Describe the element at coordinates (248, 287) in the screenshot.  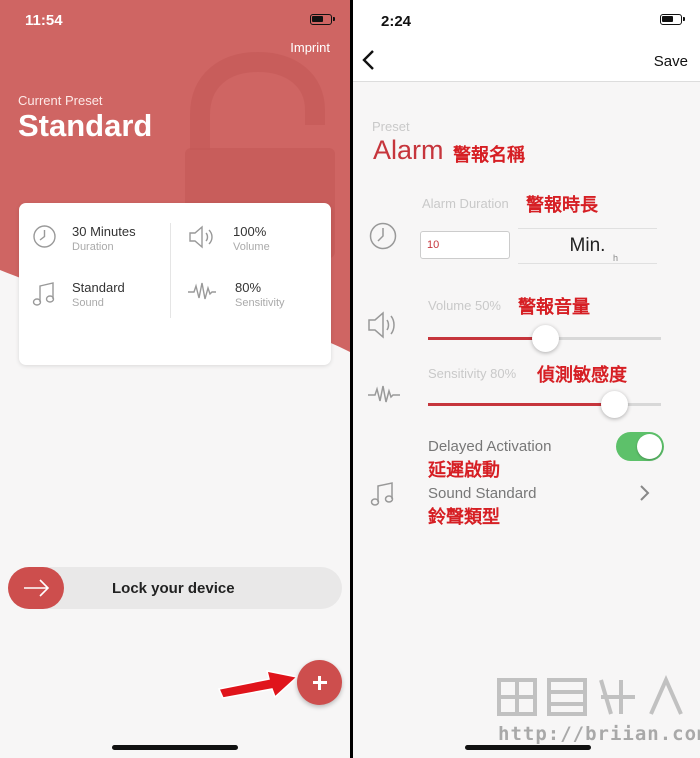
I see `sensitivity-value: 80%` at that location.